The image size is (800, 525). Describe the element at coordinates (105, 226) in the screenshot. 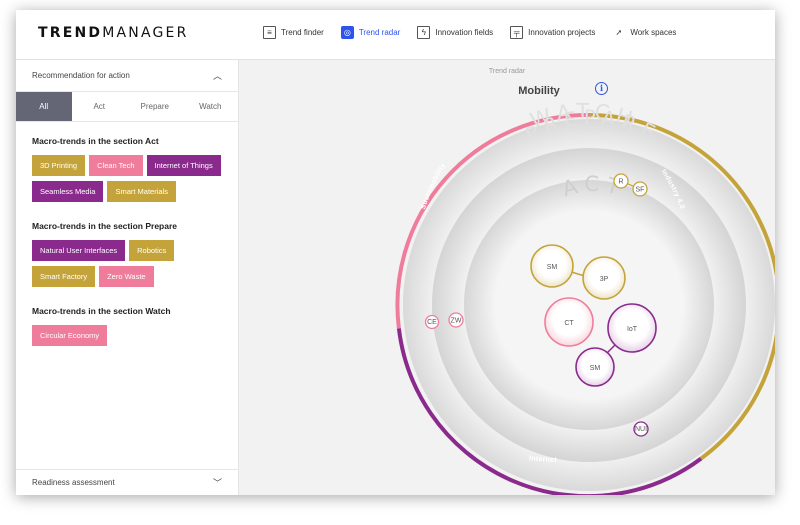

I see `section-title-prepare: Macro-trends in the section Prepare` at that location.